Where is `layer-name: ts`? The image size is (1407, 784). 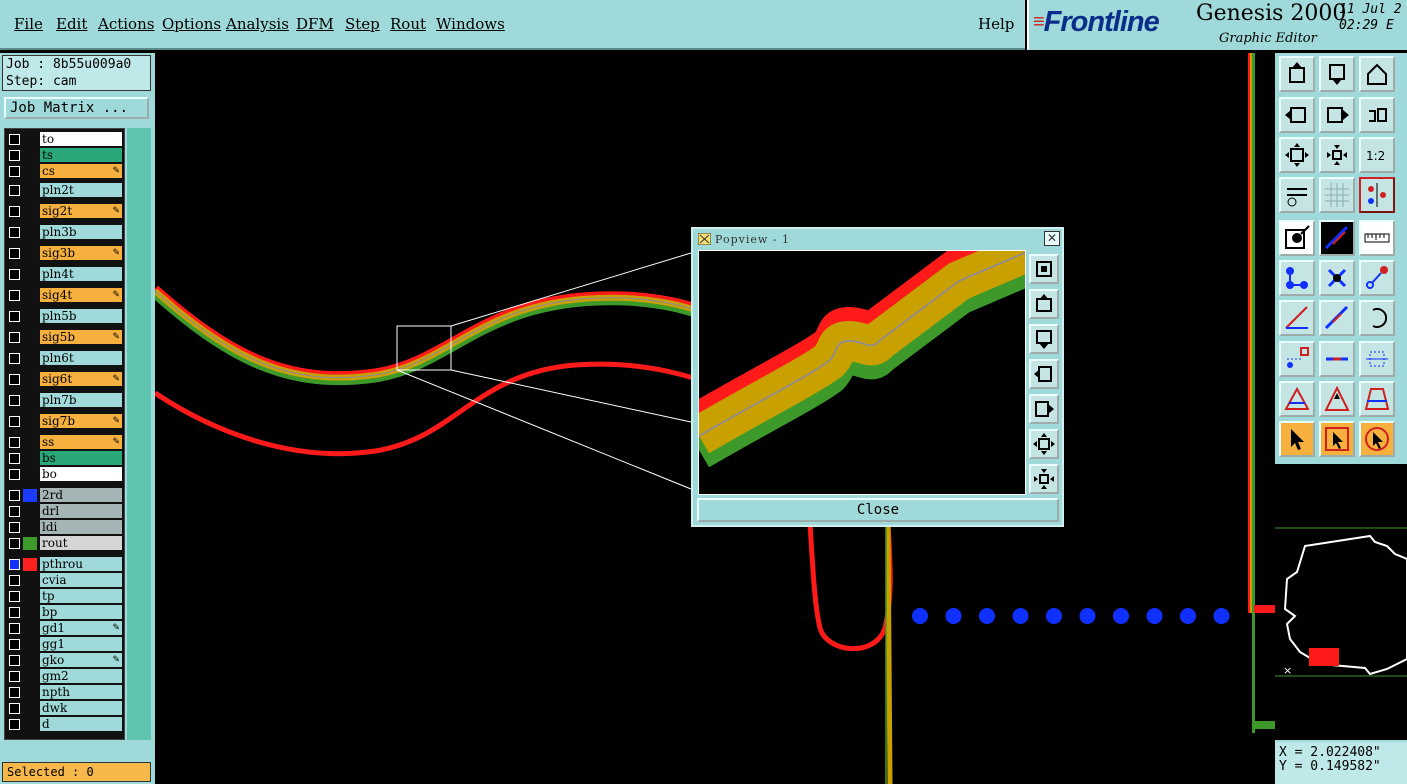 layer-name: ts is located at coordinates (81, 155).